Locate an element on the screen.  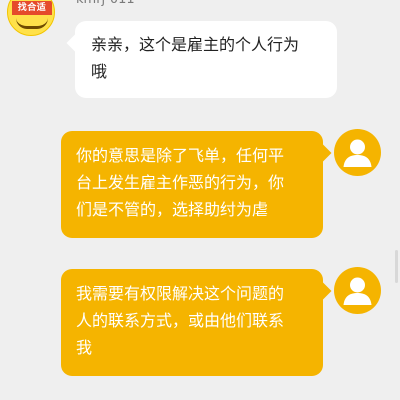
agent-message-bubble: 亲亲，这个是雇主的个人行为 哦 is located at coordinates (206, 59).